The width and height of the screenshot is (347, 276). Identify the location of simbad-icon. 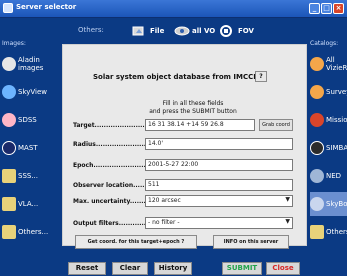
(317, 148).